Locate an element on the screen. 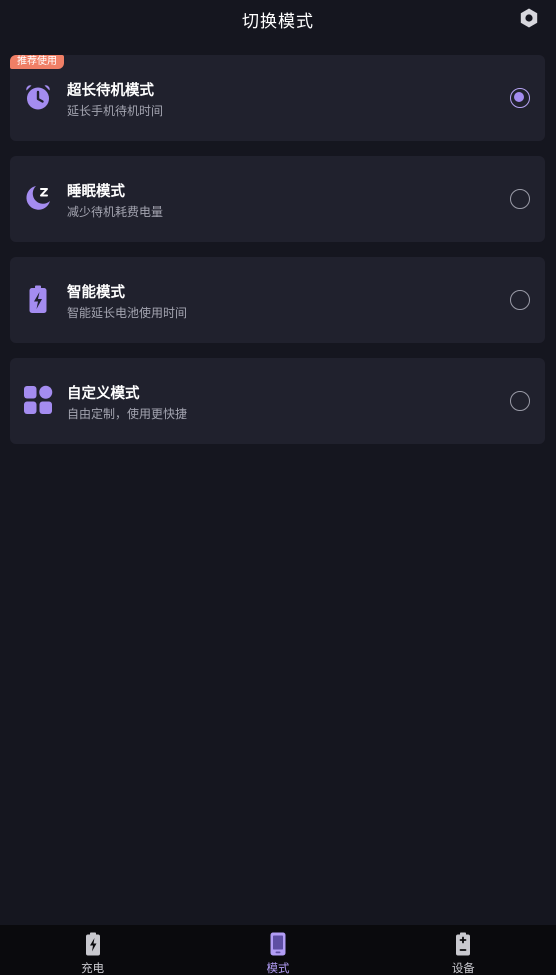  nav-item-charging: 充电 is located at coordinates (92, 950).